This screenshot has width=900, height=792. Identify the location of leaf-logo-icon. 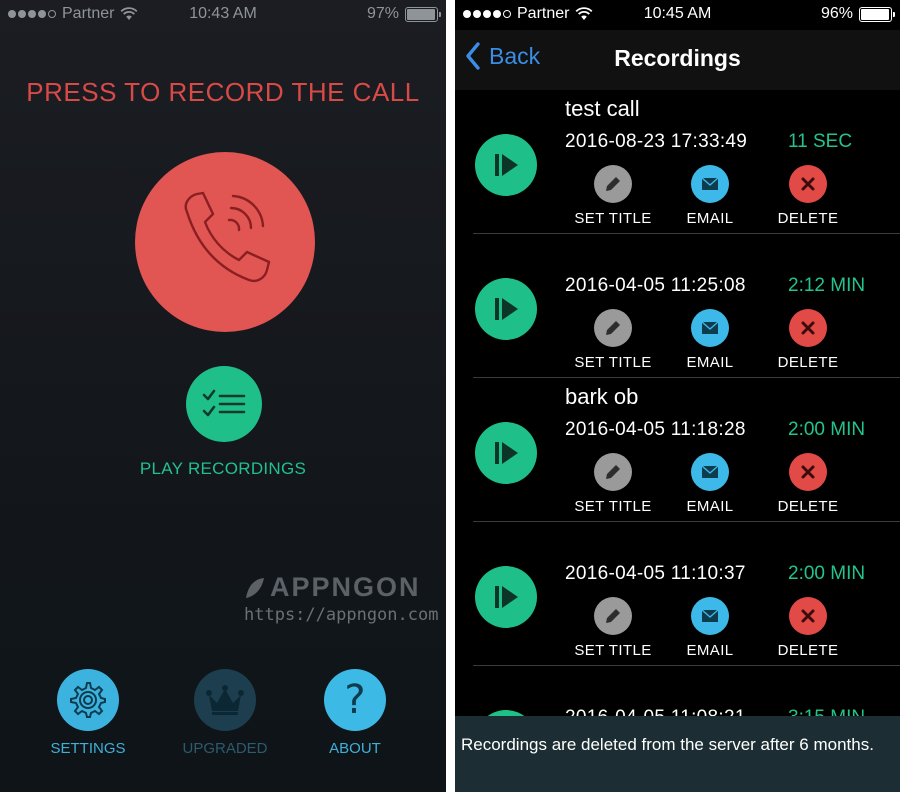
(255, 587).